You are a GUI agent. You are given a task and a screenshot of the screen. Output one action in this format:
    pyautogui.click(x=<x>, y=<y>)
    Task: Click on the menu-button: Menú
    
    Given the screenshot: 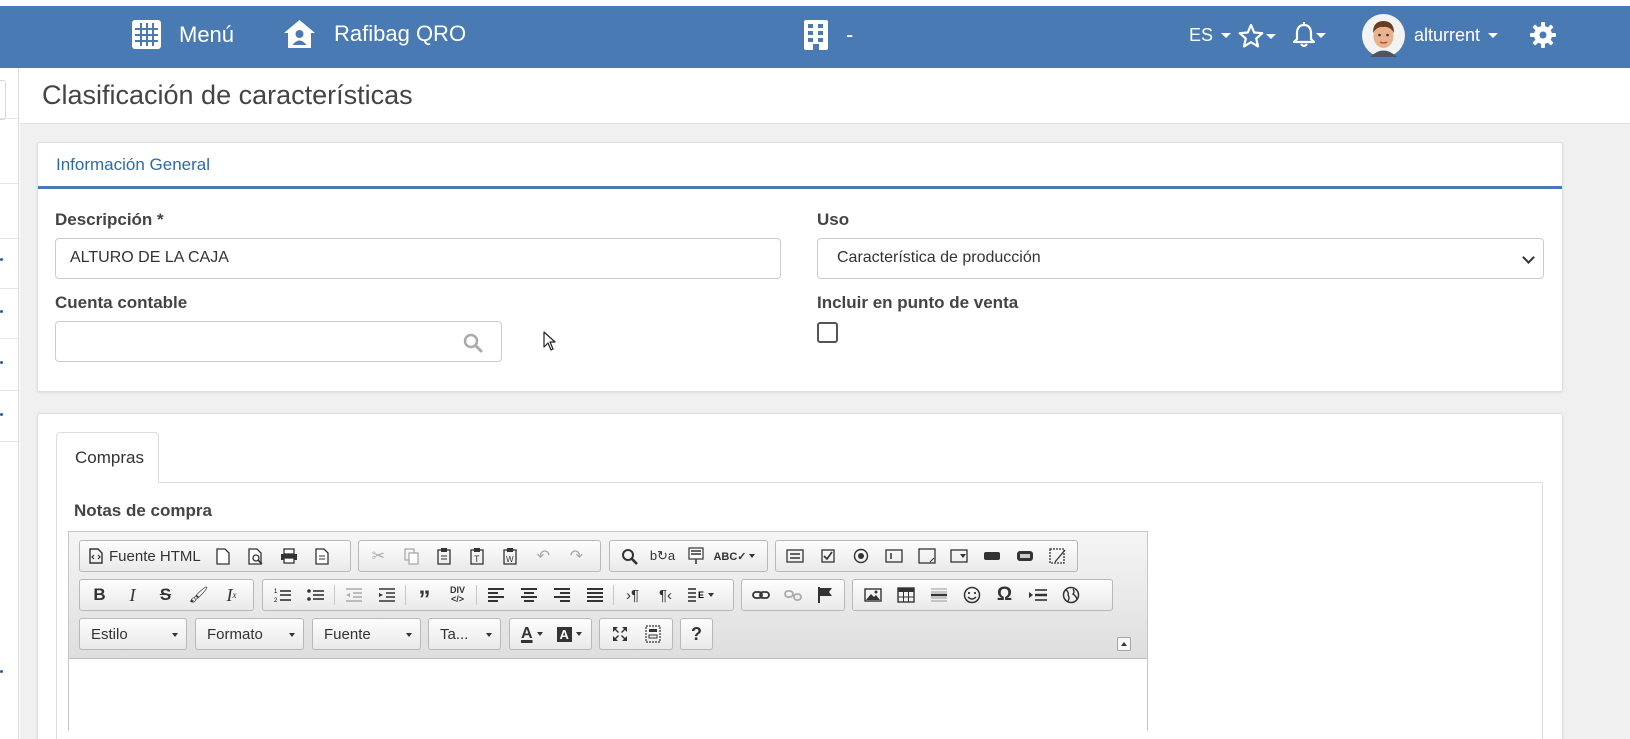 What is the action you would take?
    pyautogui.click(x=183, y=34)
    